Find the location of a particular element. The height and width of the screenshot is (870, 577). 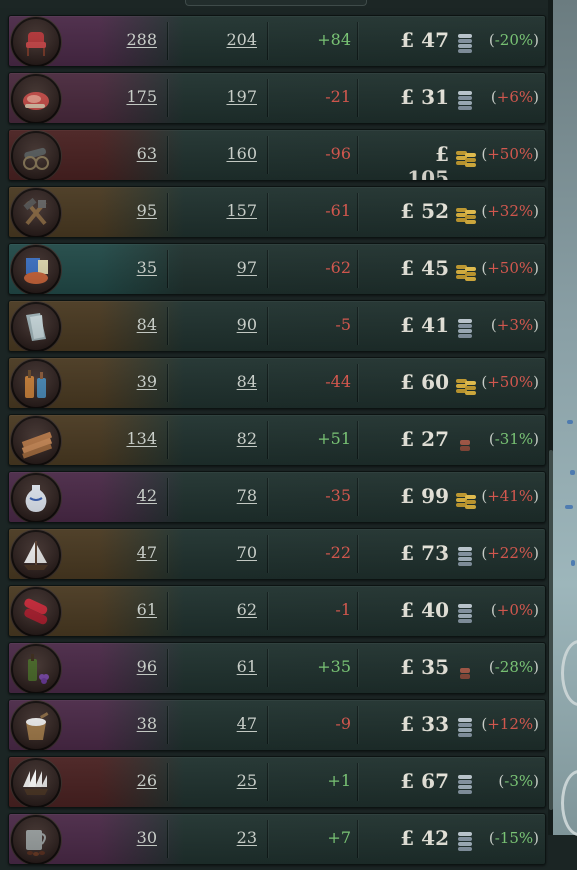

price-change-value: -20% is located at coordinates (514, 40).